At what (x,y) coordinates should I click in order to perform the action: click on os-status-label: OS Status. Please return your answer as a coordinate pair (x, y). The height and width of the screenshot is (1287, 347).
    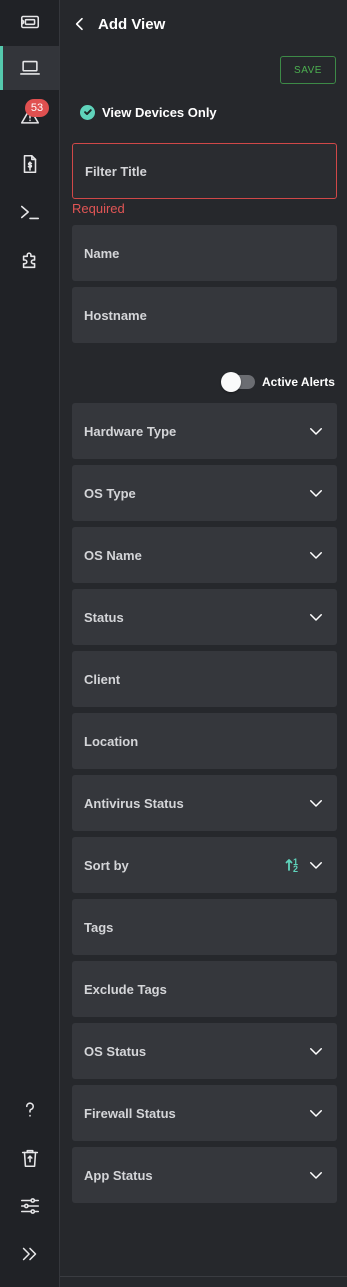
    Looking at the image, I should click on (115, 1051).